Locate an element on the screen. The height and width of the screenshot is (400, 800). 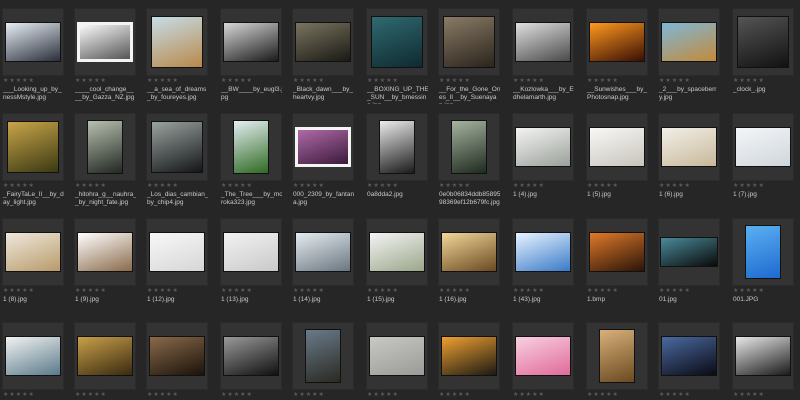
thumbnail-tile: ★★★★★ __Kozlowka___by_Edhelamarth.jpg is located at coordinates (543, 56).